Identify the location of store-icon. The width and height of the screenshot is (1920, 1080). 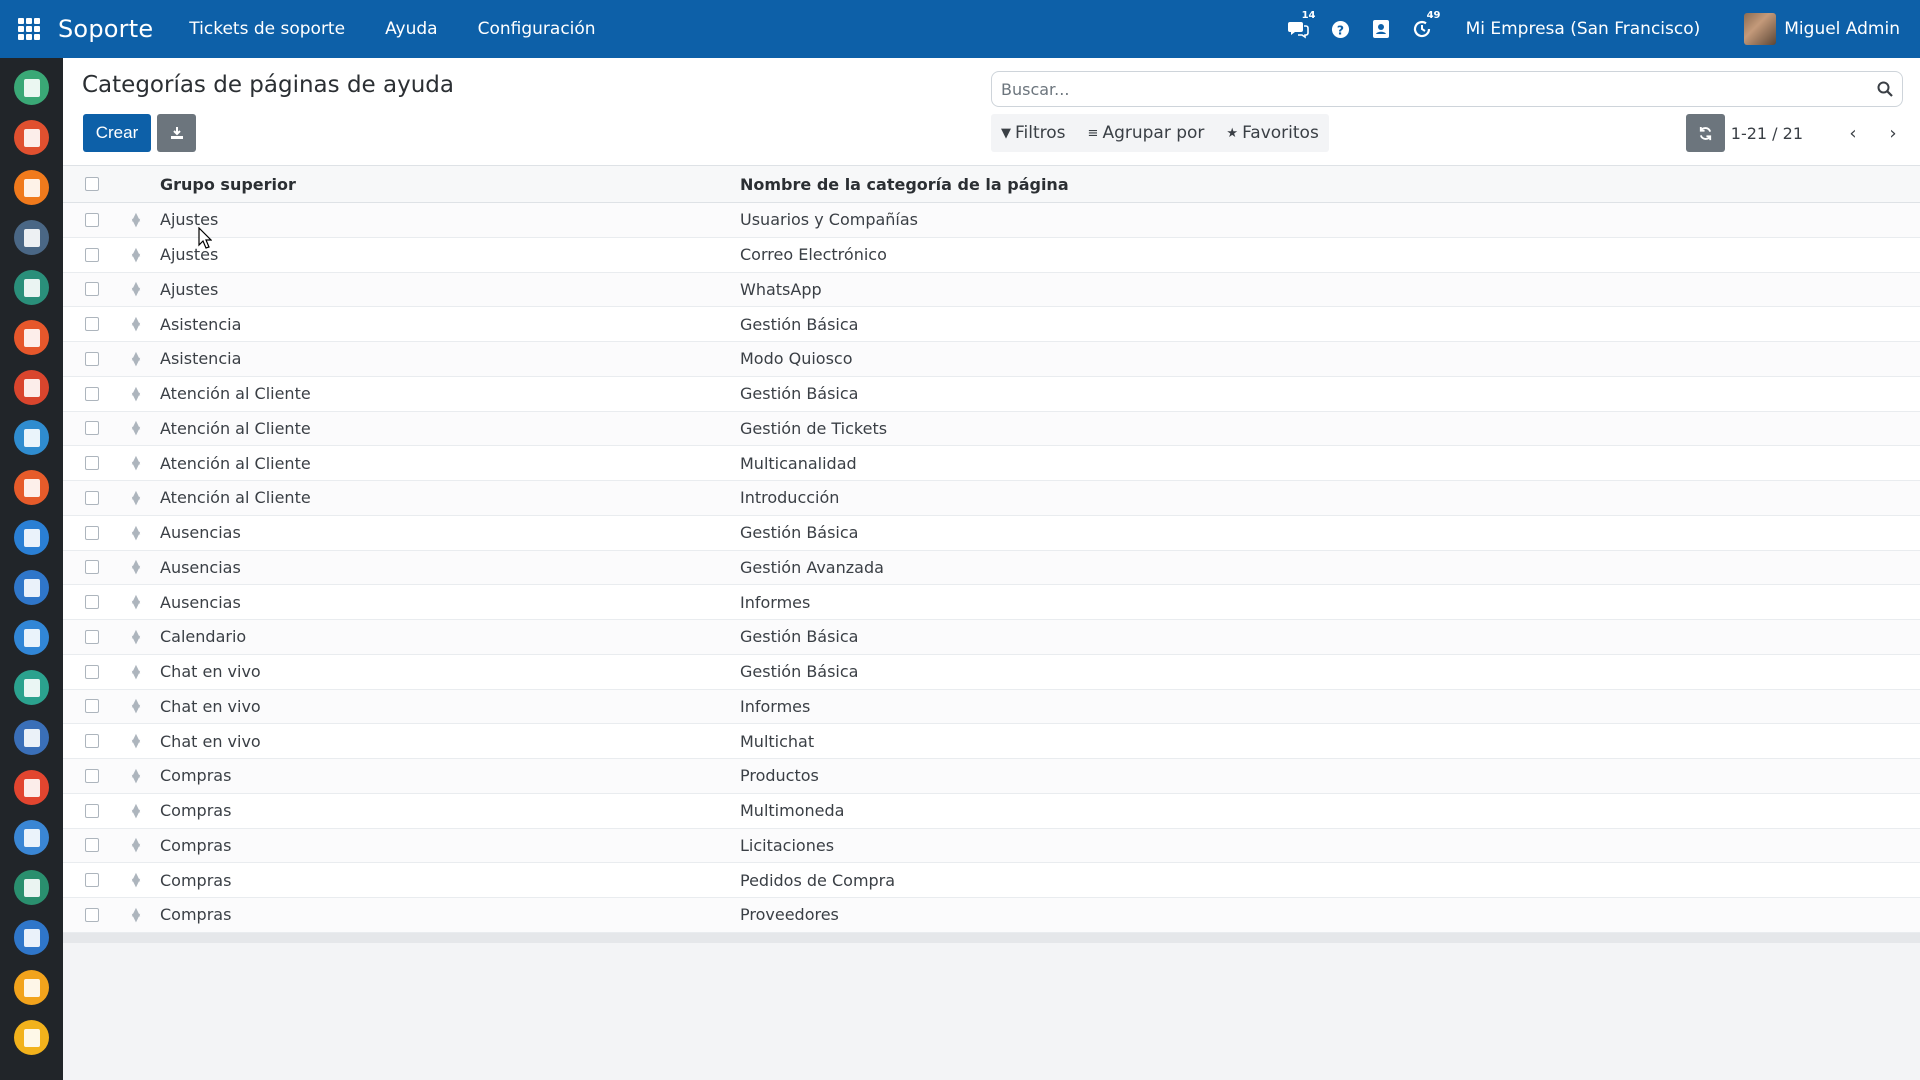
(31, 737).